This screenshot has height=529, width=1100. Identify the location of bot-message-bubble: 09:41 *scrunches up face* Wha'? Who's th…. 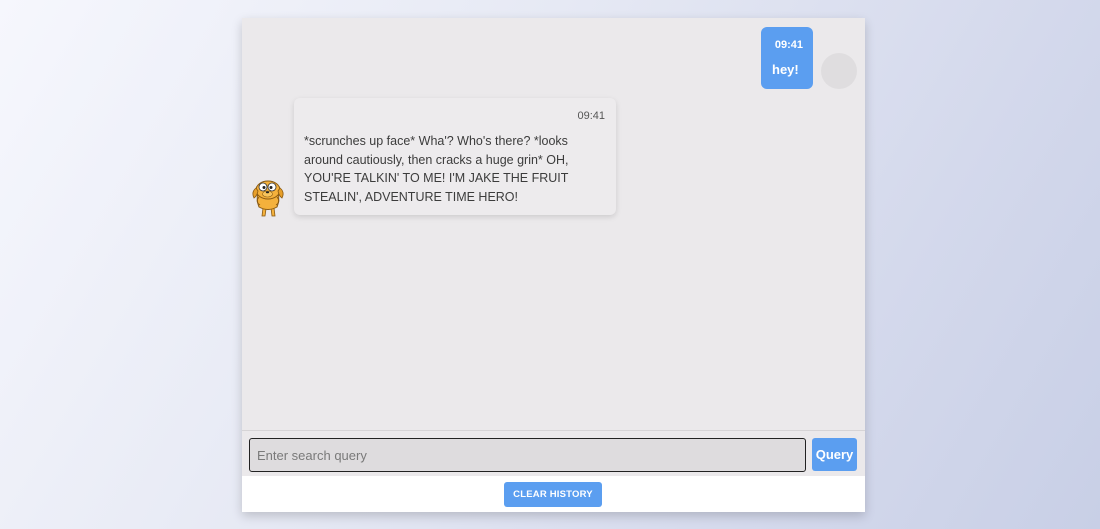
(455, 156).